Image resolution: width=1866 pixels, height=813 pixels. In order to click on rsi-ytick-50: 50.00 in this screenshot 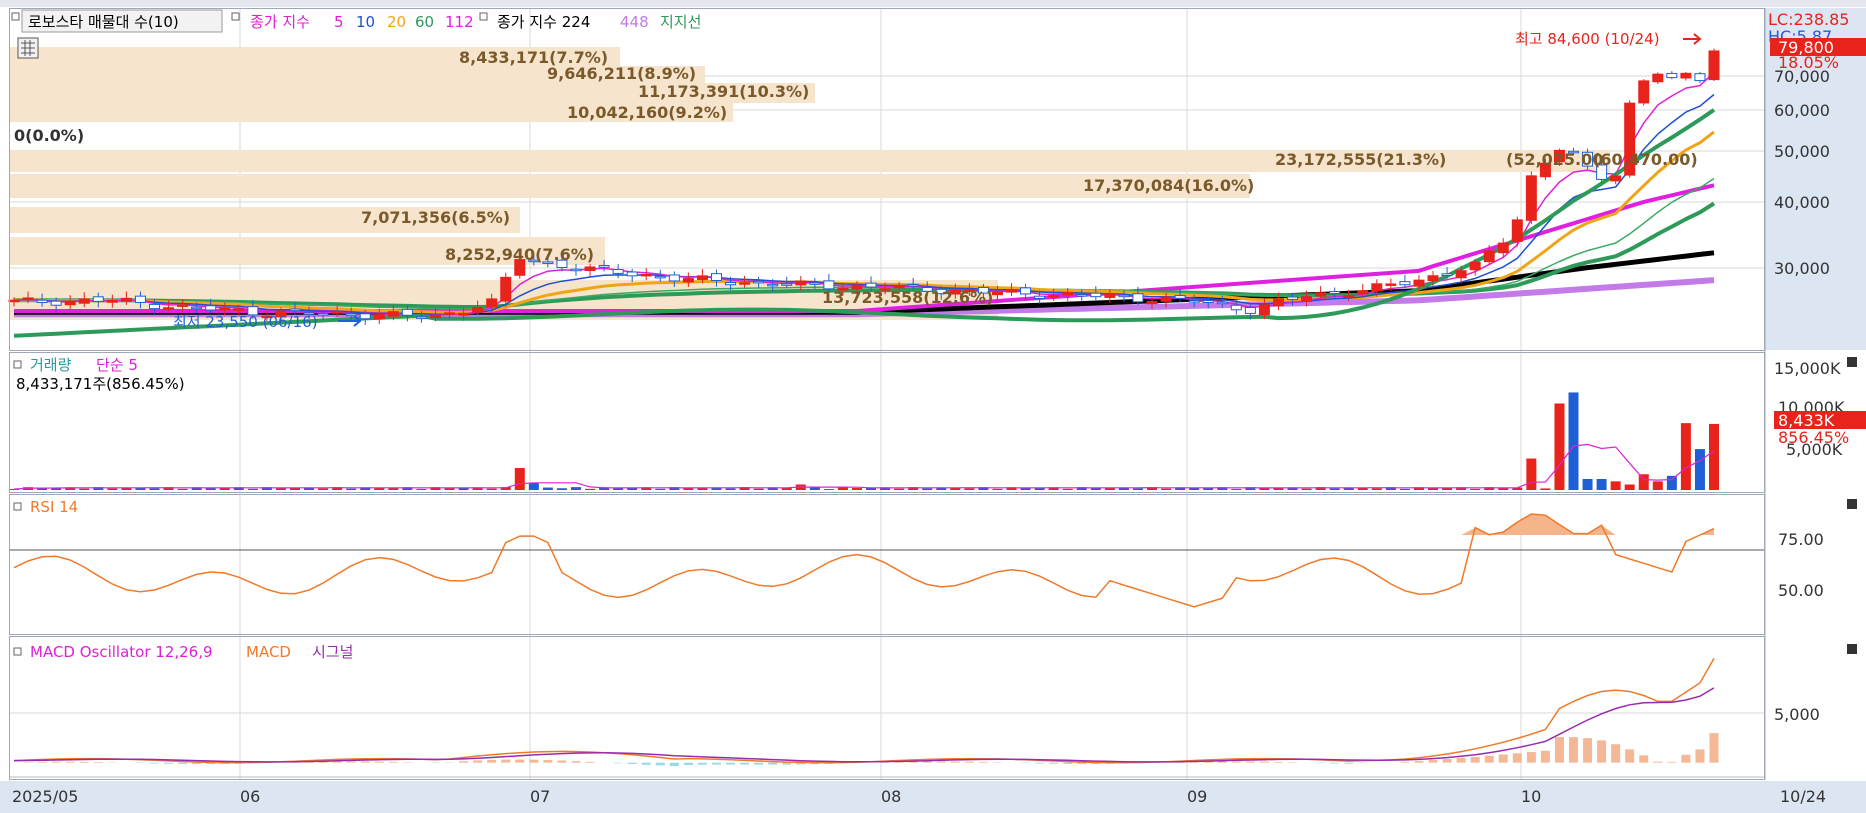, I will do `click(1801, 590)`.